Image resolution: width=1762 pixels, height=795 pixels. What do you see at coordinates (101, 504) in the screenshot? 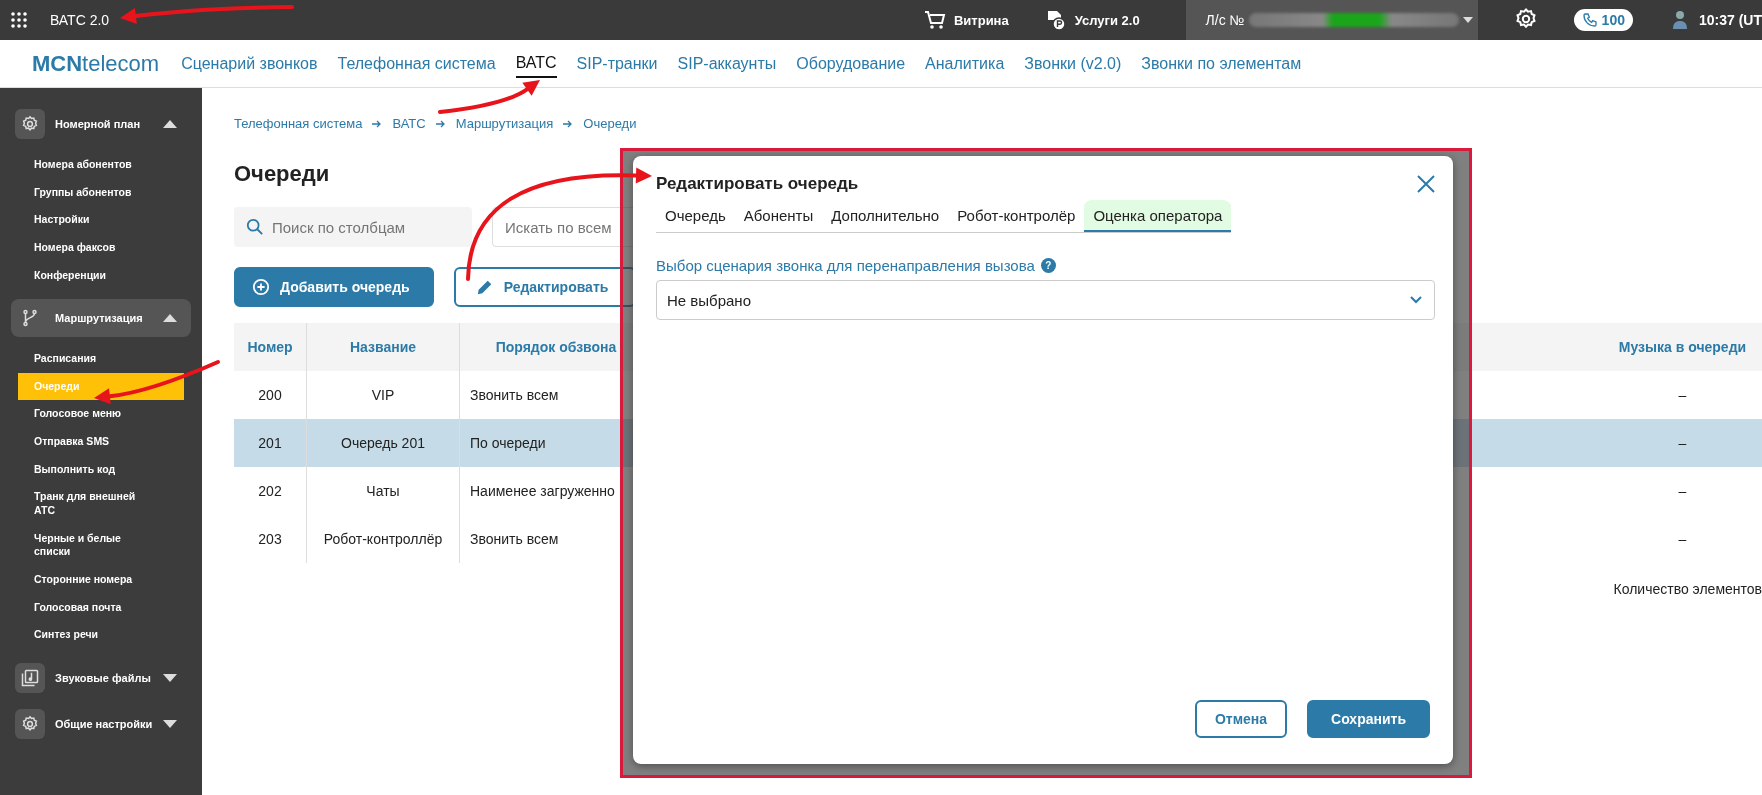
I see `sidebar-item: Транк для внешней АТС` at bounding box center [101, 504].